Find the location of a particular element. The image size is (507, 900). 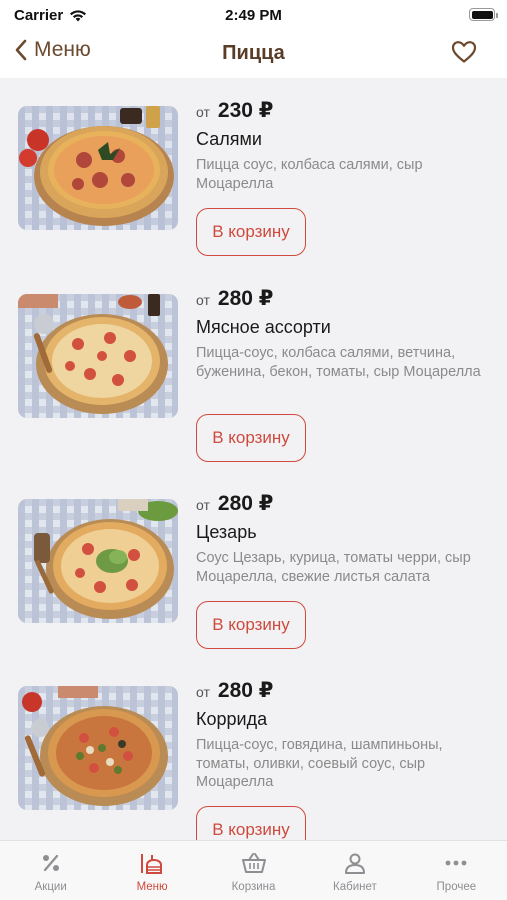

tab-account: Кабинет is located at coordinates (354, 870).